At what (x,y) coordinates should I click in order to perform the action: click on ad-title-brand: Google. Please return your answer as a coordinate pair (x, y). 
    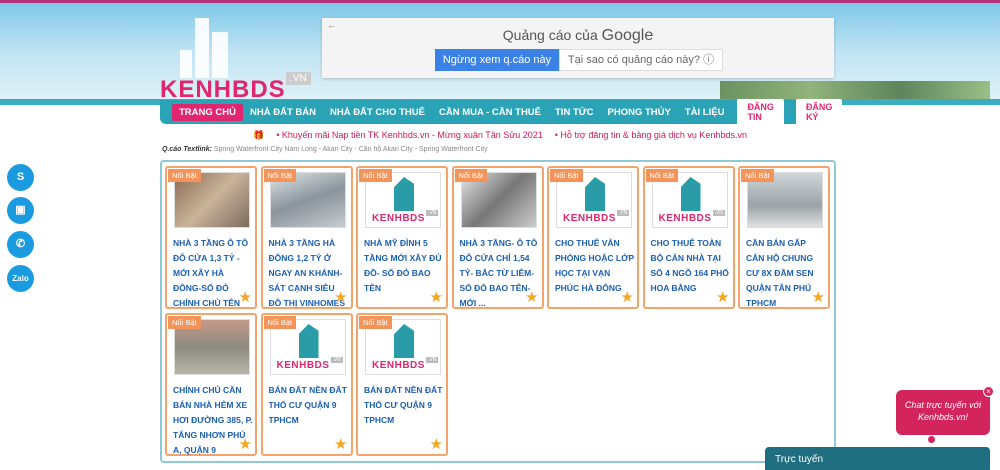
    Looking at the image, I should click on (627, 35).